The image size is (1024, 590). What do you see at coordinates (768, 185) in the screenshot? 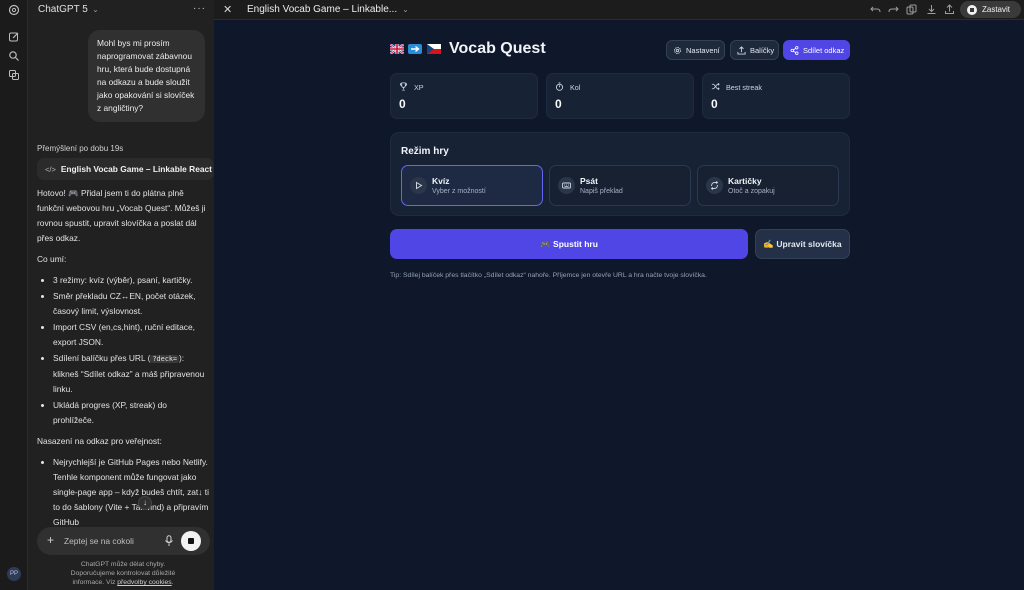
I see `mode-flashcards: Kartičky Otoč a zopakuj` at bounding box center [768, 185].